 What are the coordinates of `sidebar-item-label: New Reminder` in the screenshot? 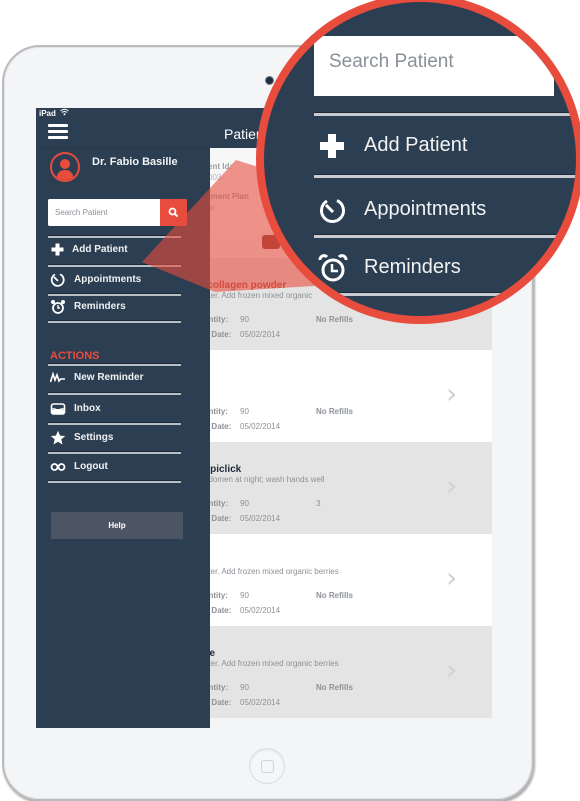 It's located at (109, 377).